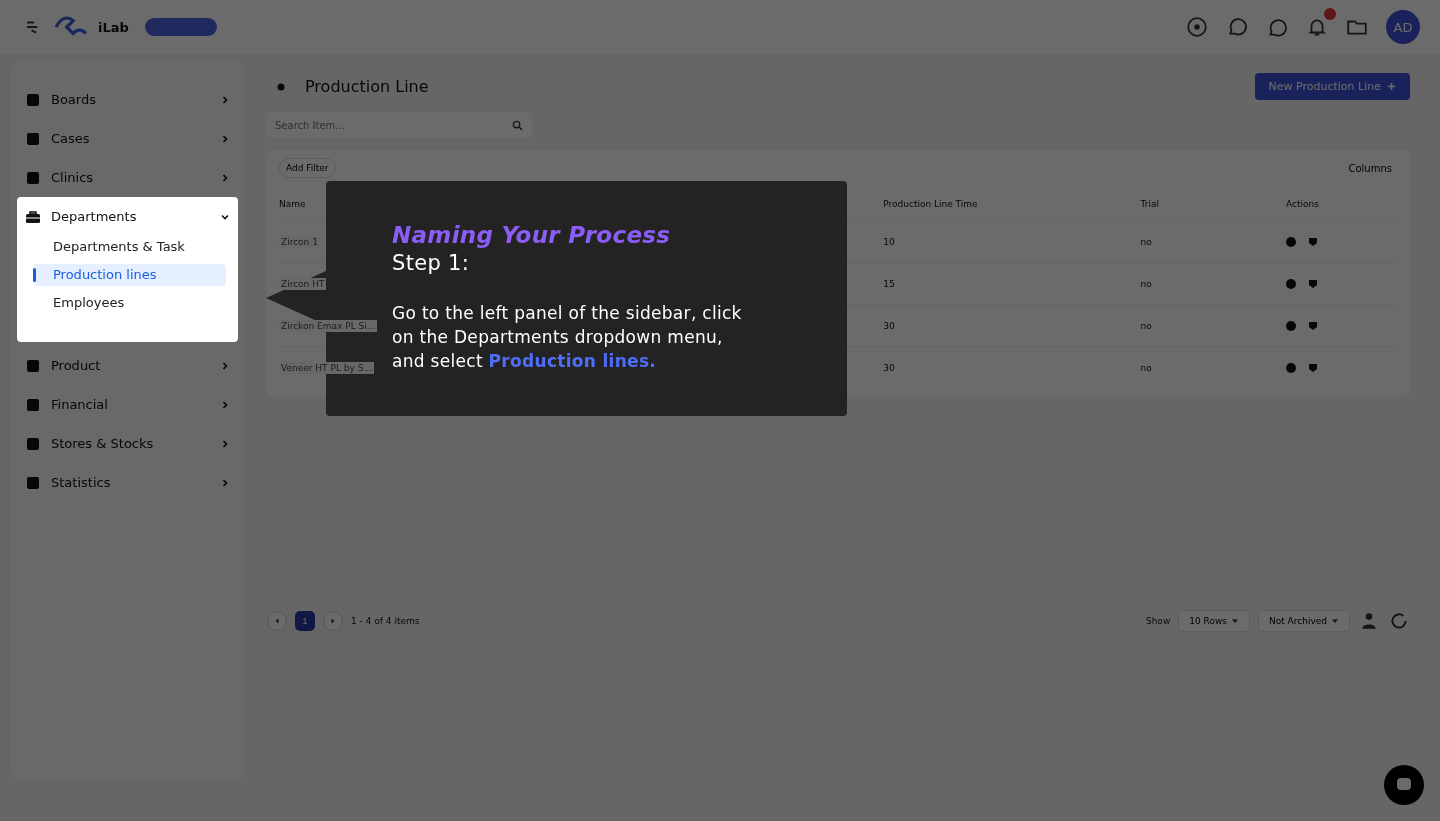  What do you see at coordinates (76, 365) in the screenshot?
I see `sidebar-label: Product` at bounding box center [76, 365].